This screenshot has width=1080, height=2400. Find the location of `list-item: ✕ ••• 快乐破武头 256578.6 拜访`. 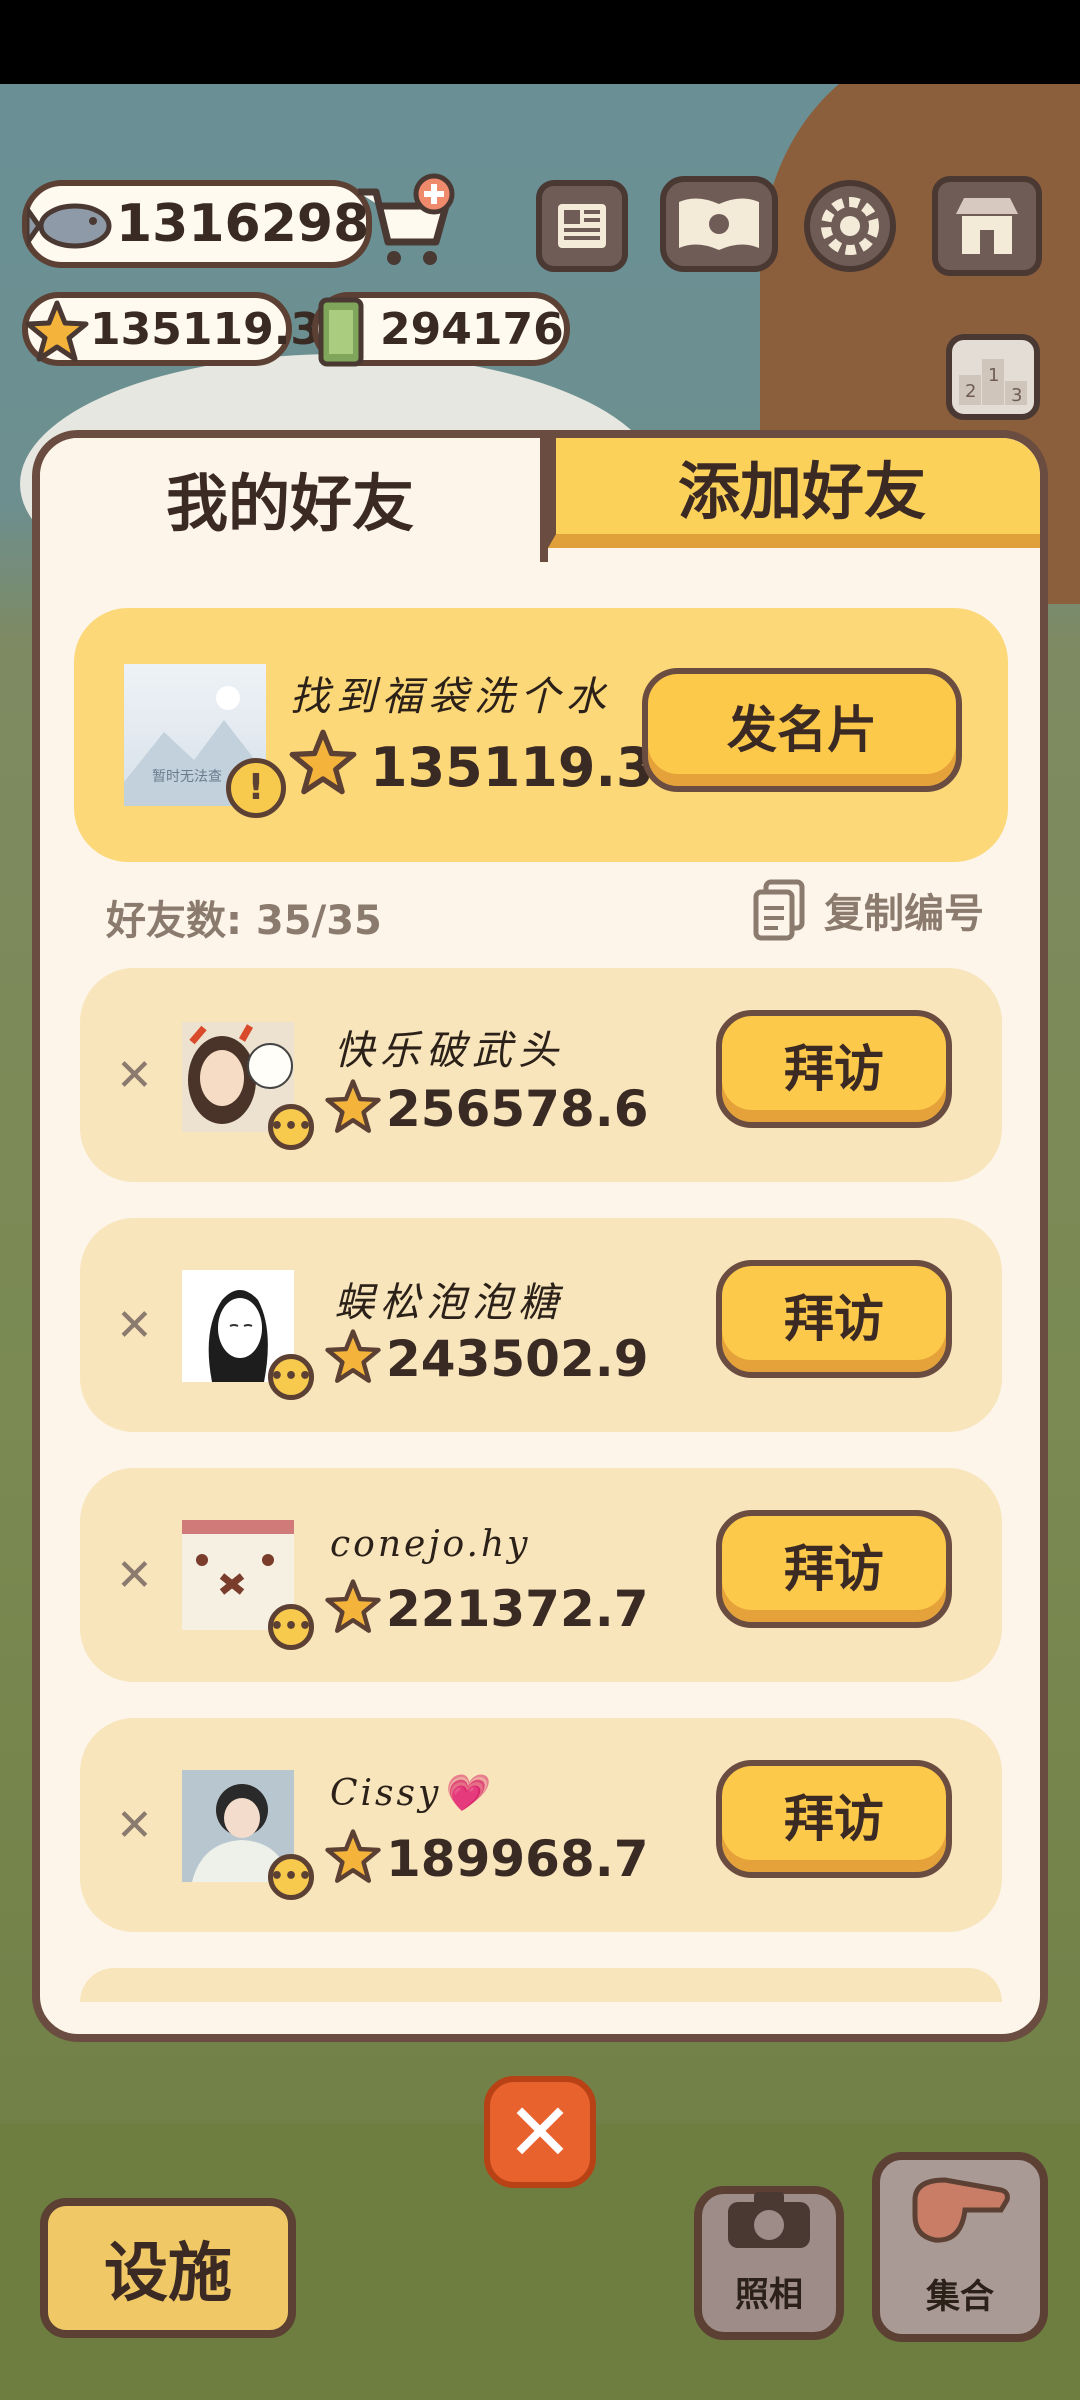

list-item: ✕ ••• 快乐破武头 256578.6 拜访 is located at coordinates (541, 1075).